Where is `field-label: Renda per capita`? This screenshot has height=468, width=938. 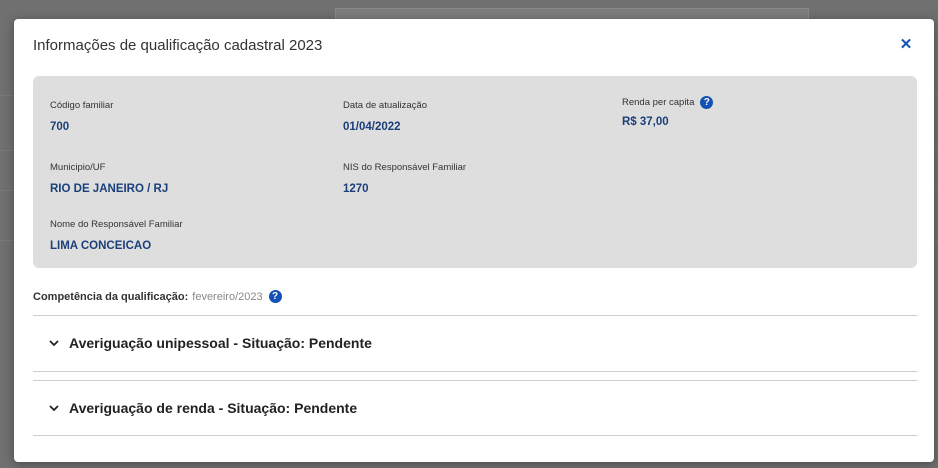
field-label: Renda per capita is located at coordinates (658, 102).